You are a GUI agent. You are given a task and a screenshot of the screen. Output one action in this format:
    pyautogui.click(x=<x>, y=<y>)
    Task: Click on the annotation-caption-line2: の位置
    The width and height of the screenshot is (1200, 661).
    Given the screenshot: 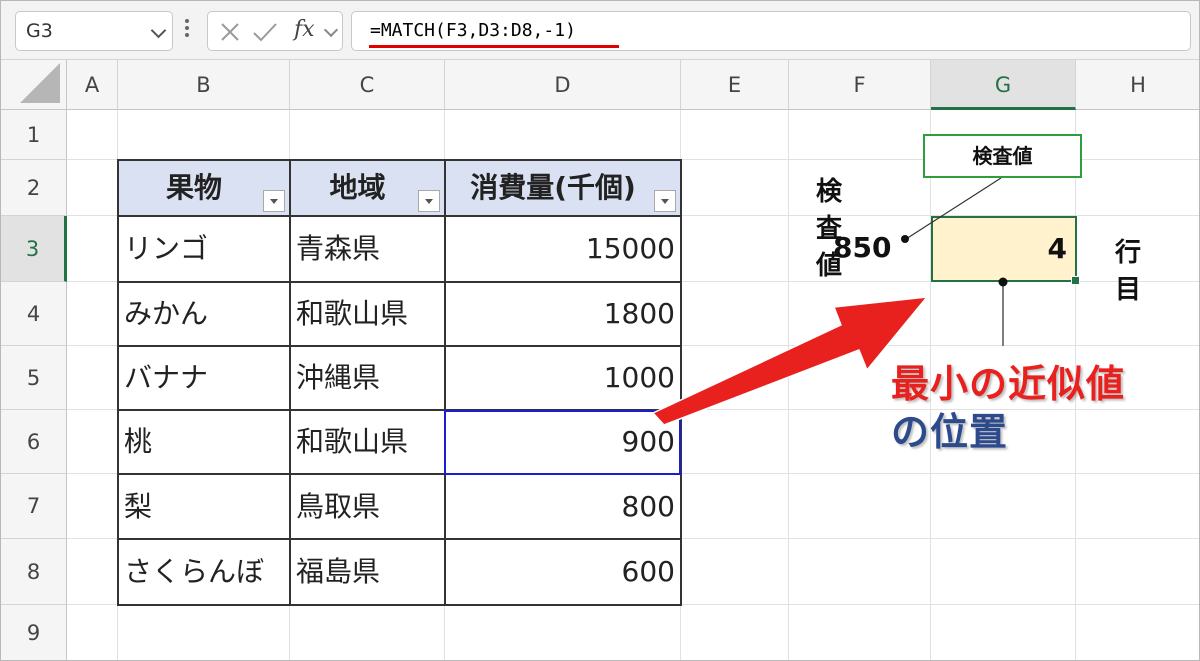 What is the action you would take?
    pyautogui.click(x=950, y=432)
    